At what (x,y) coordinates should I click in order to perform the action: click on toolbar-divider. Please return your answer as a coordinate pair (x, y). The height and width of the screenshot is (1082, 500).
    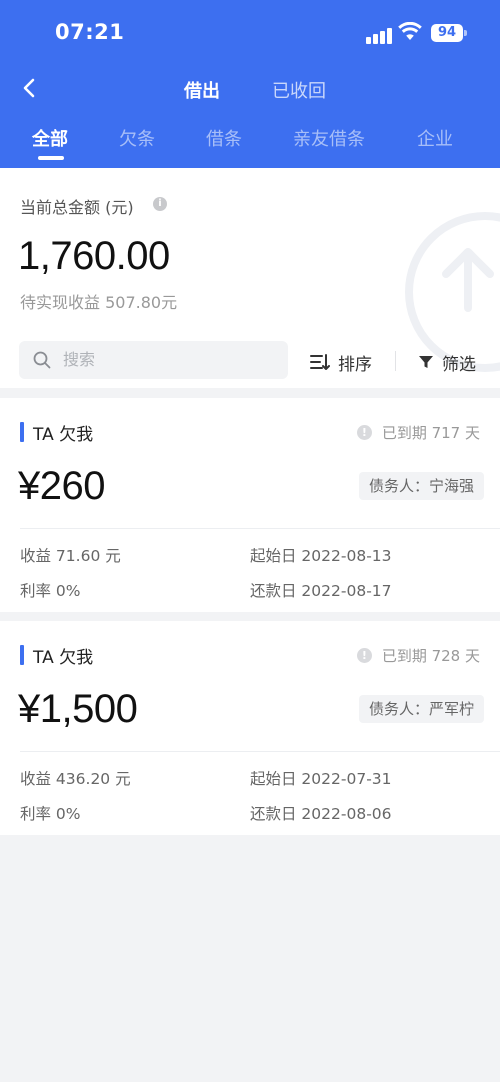
    Looking at the image, I should click on (395, 361).